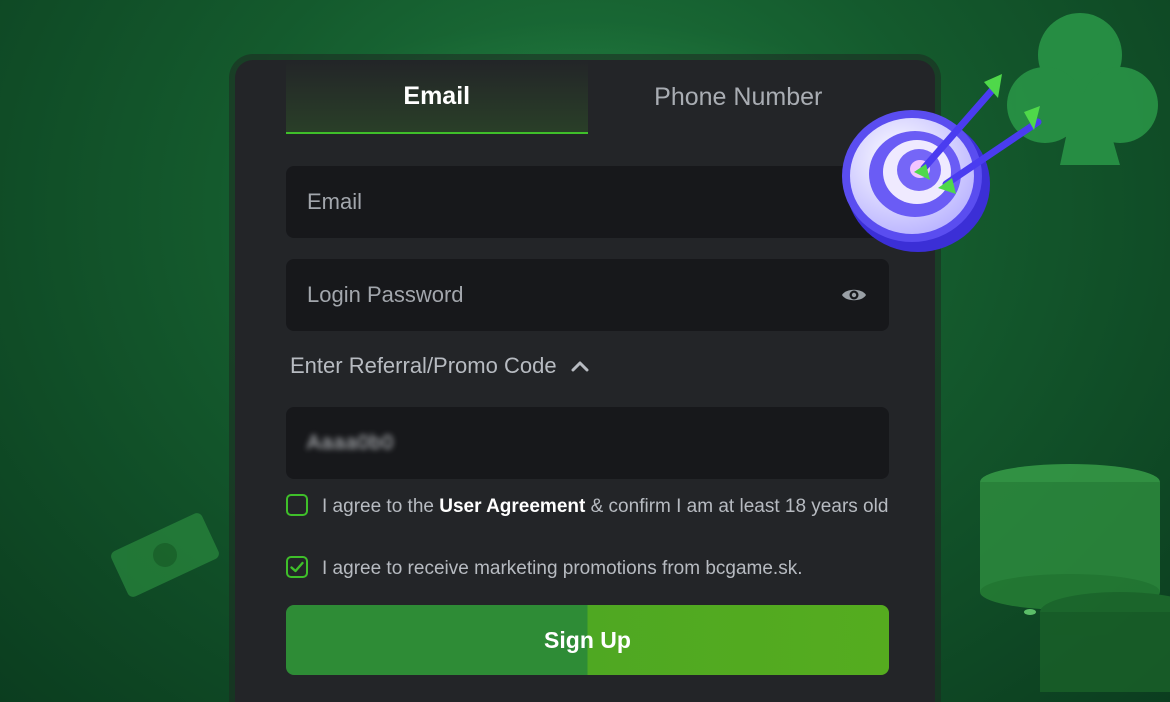 Image resolution: width=1170 pixels, height=702 pixels. What do you see at coordinates (580, 366) in the screenshot?
I see `chevron-up-icon` at bounding box center [580, 366].